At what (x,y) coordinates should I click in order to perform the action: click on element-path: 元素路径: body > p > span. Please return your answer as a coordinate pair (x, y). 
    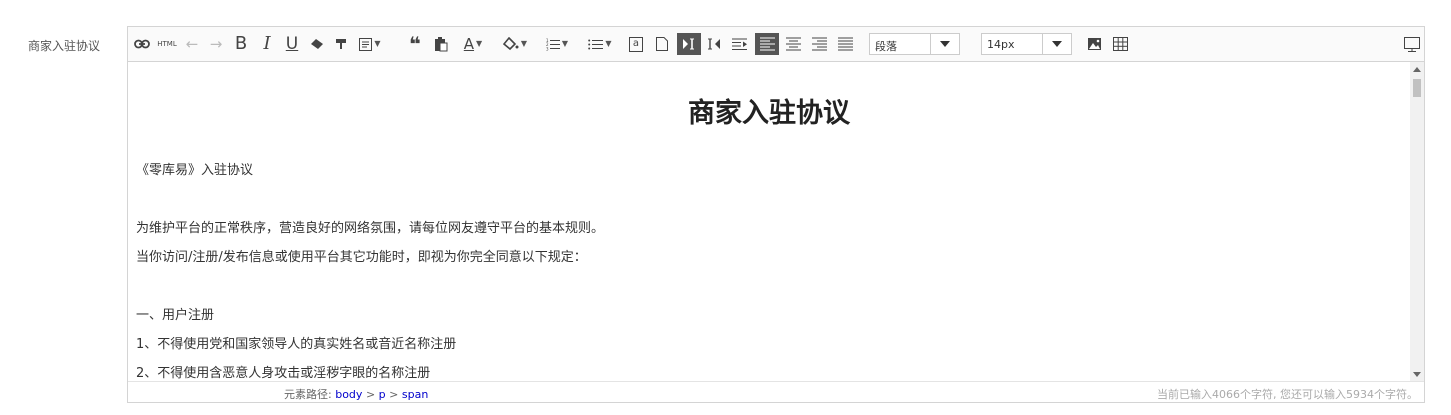
    Looking at the image, I should click on (356, 394).